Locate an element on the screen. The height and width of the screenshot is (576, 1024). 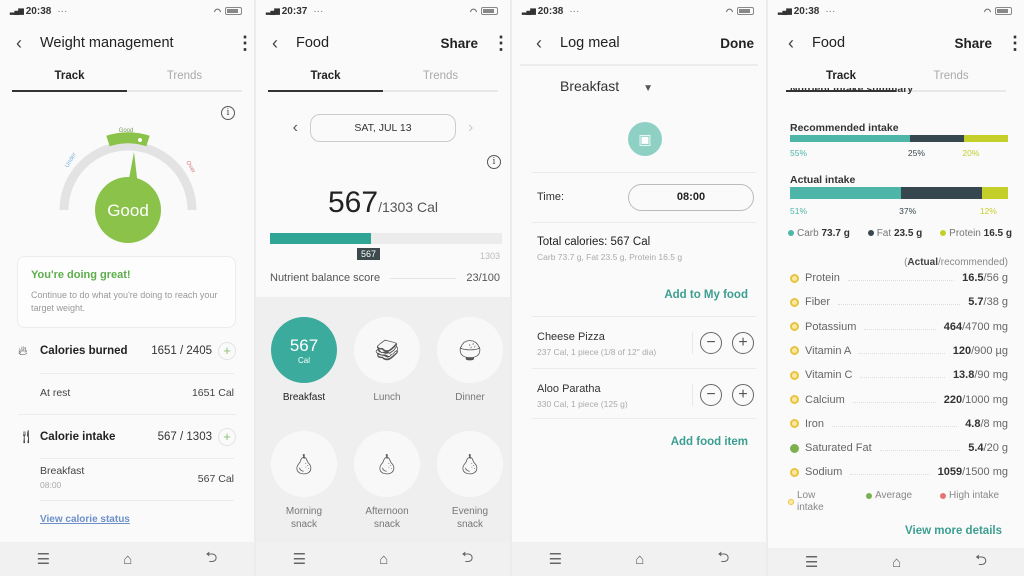
date-picker: SAT, JUL 13 is located at coordinates (383, 128).